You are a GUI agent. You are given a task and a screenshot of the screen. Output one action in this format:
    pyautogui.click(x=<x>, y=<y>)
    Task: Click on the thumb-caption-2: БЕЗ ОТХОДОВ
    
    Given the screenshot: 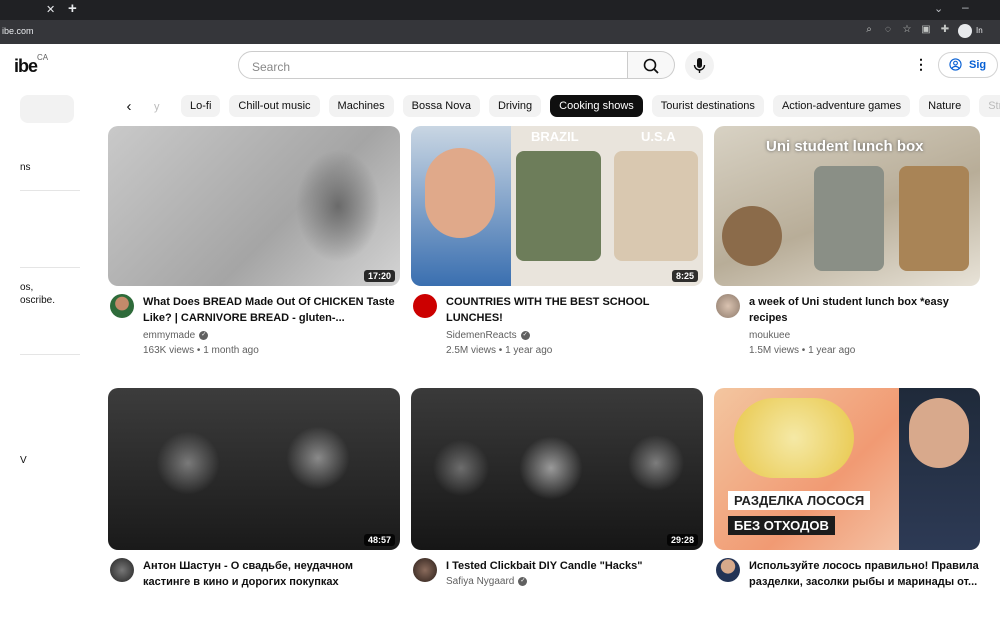 What is the action you would take?
    pyautogui.click(x=781, y=525)
    